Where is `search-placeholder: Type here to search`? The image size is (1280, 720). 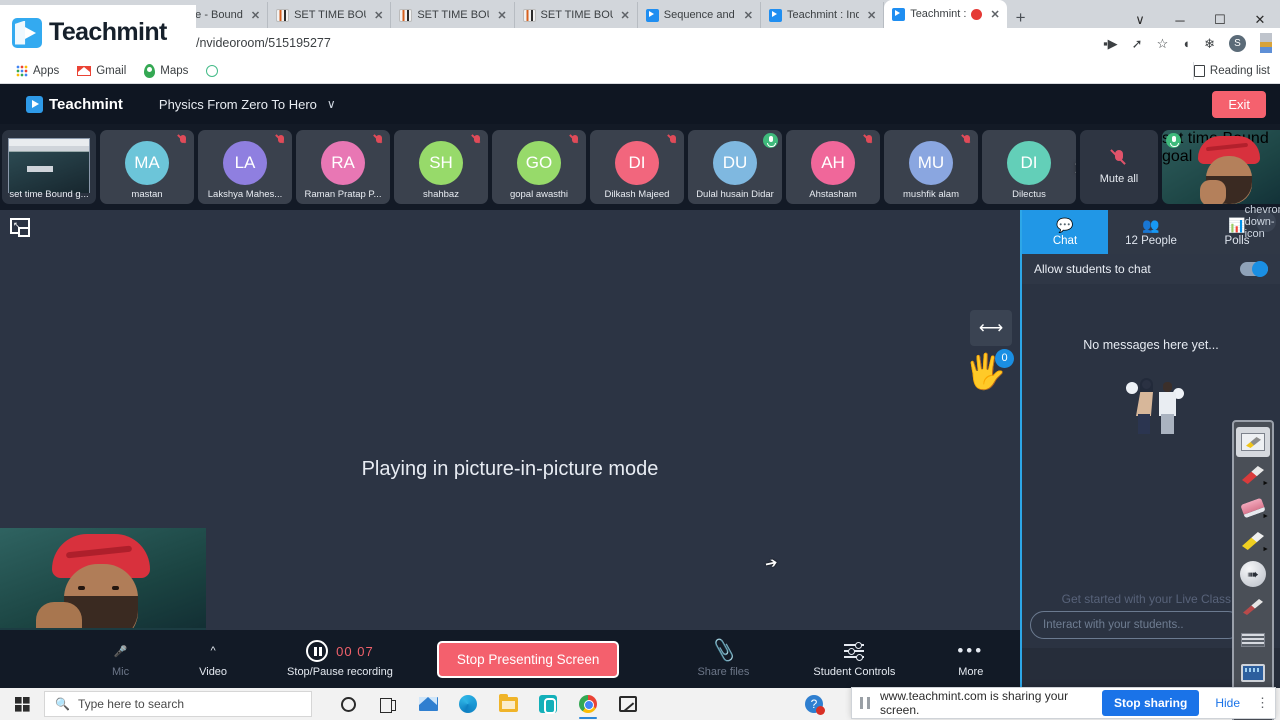
search-placeholder: Type here to search is located at coordinates (131, 704).